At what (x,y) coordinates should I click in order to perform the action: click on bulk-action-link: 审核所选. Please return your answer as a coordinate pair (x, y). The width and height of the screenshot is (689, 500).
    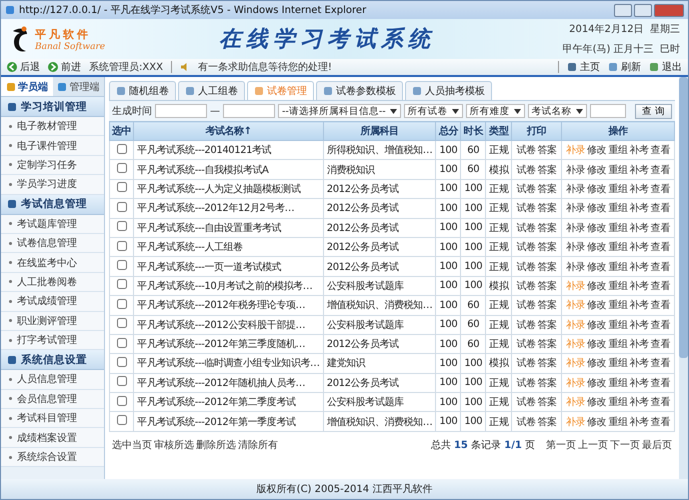
    Looking at the image, I should click on (174, 445).